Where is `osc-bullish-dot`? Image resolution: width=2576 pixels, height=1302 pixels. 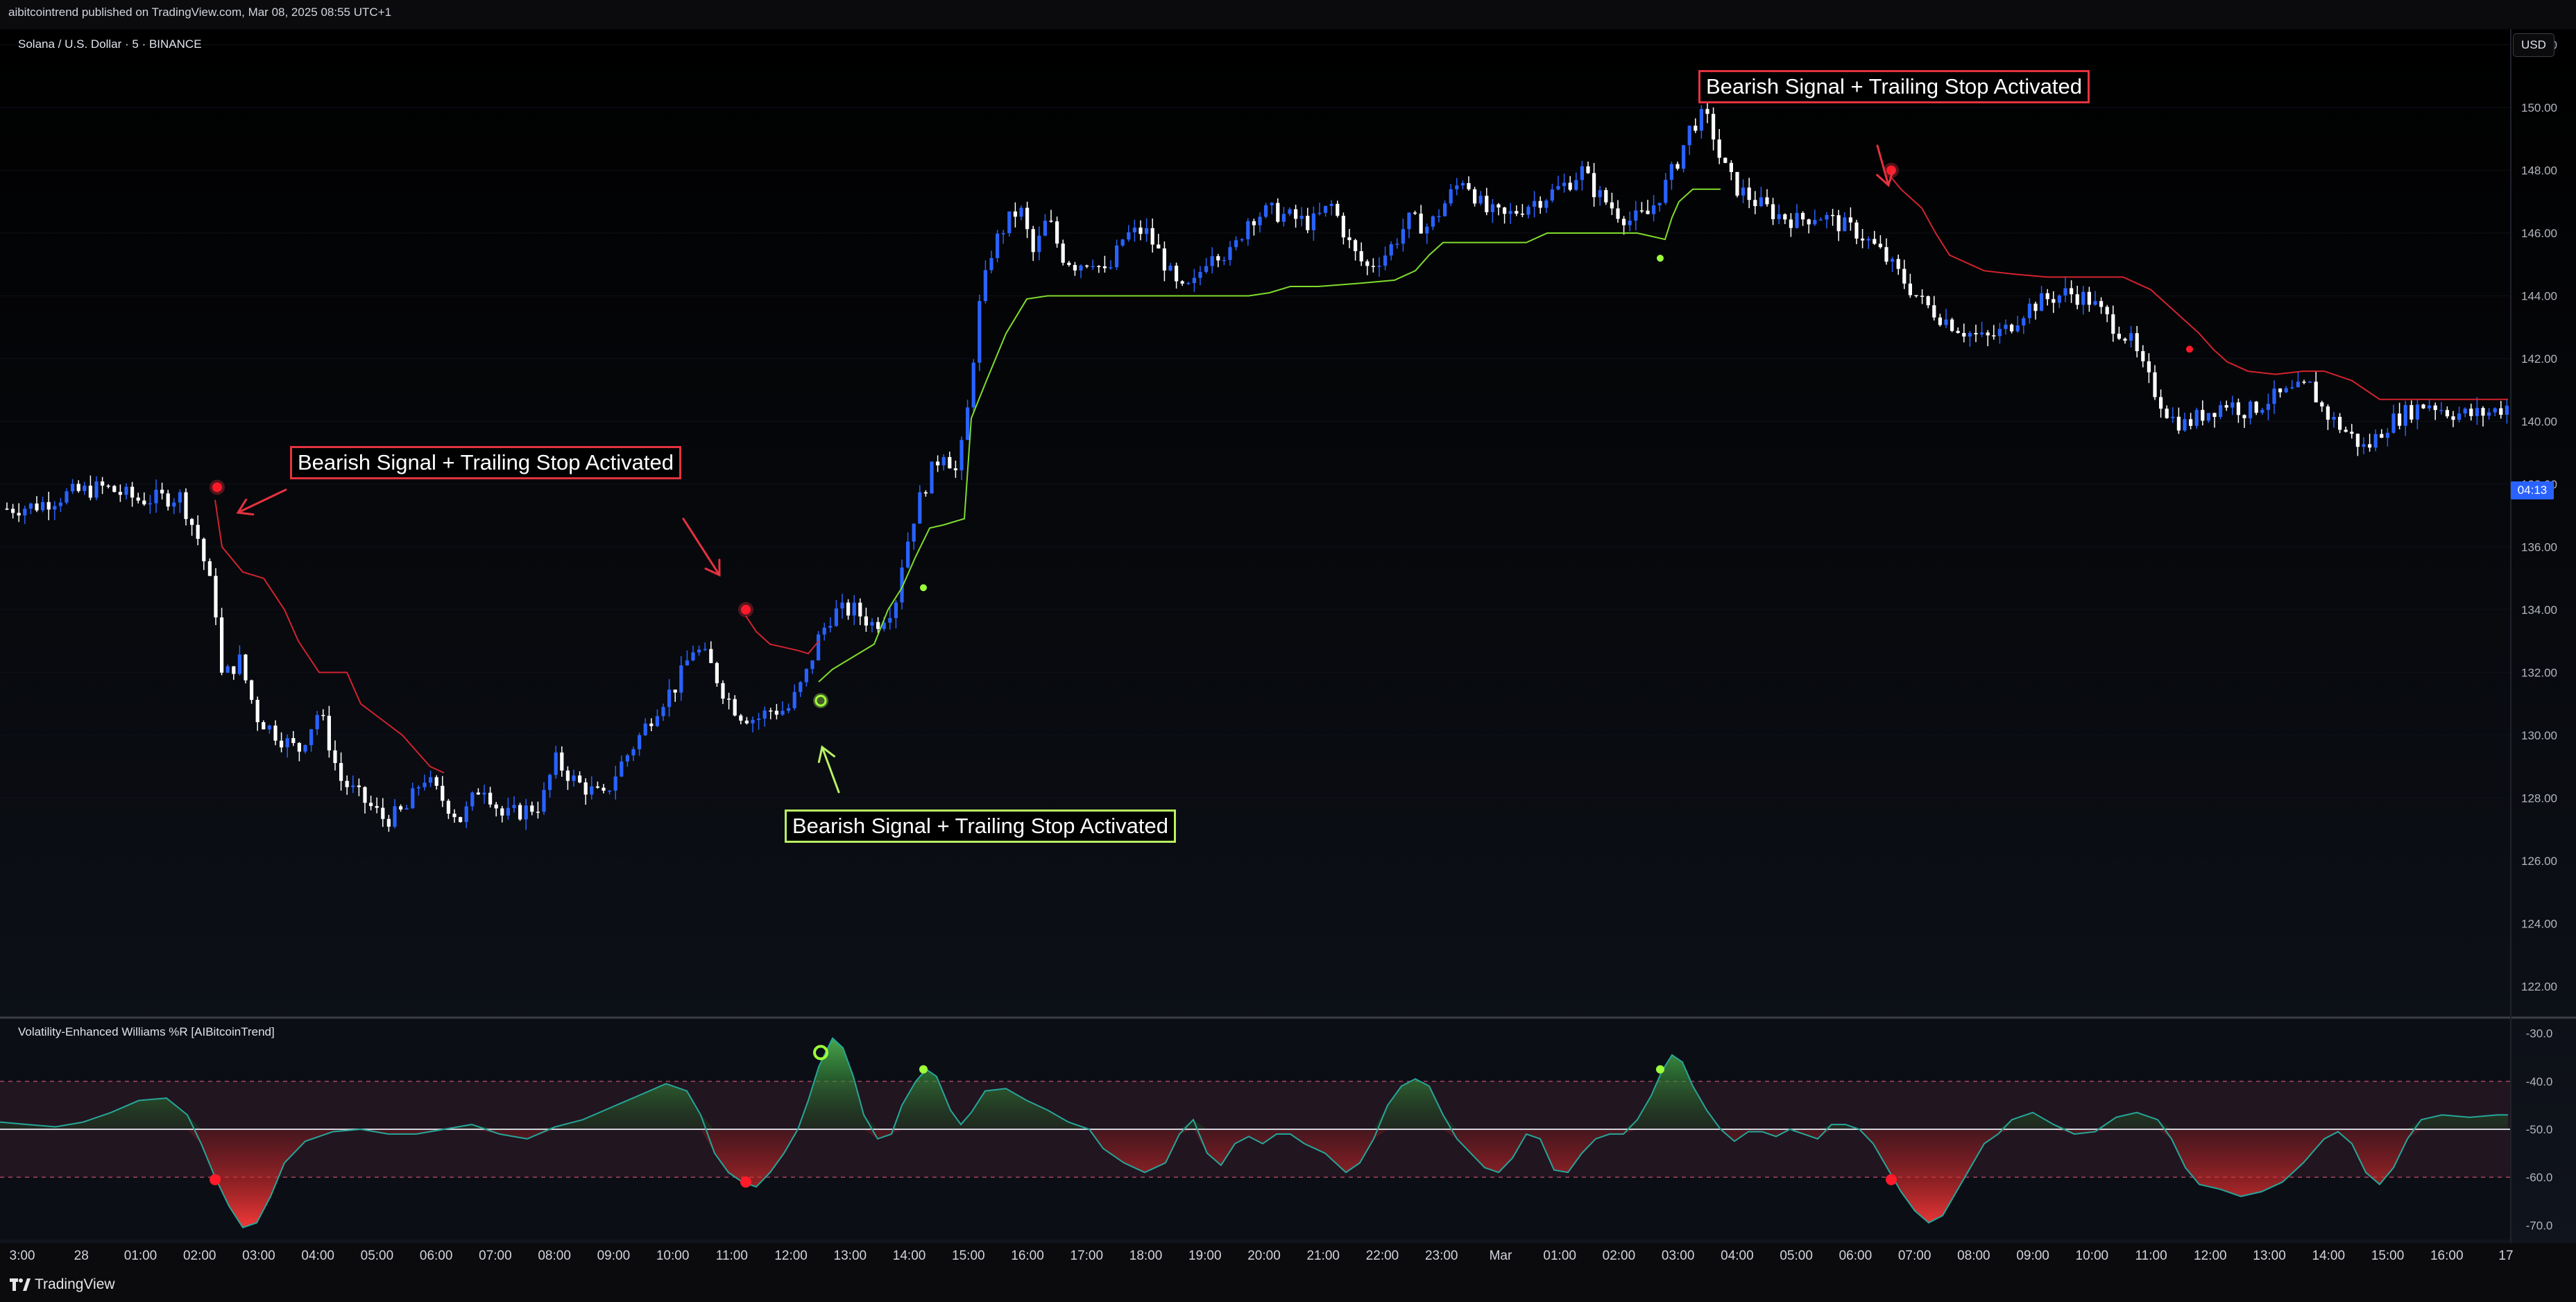
osc-bullish-dot is located at coordinates (1660, 1069).